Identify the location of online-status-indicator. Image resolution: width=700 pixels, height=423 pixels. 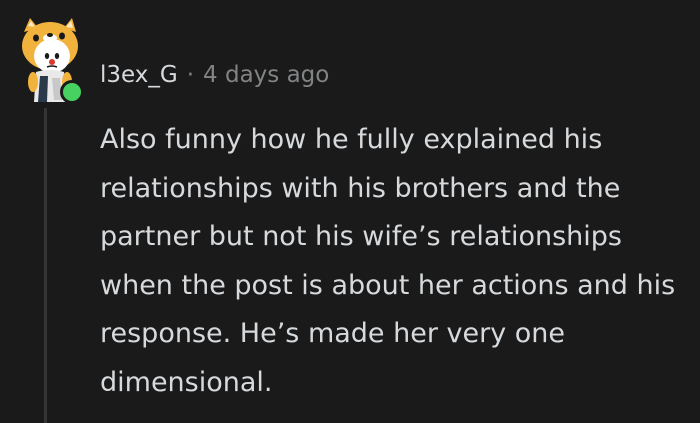
(72, 92).